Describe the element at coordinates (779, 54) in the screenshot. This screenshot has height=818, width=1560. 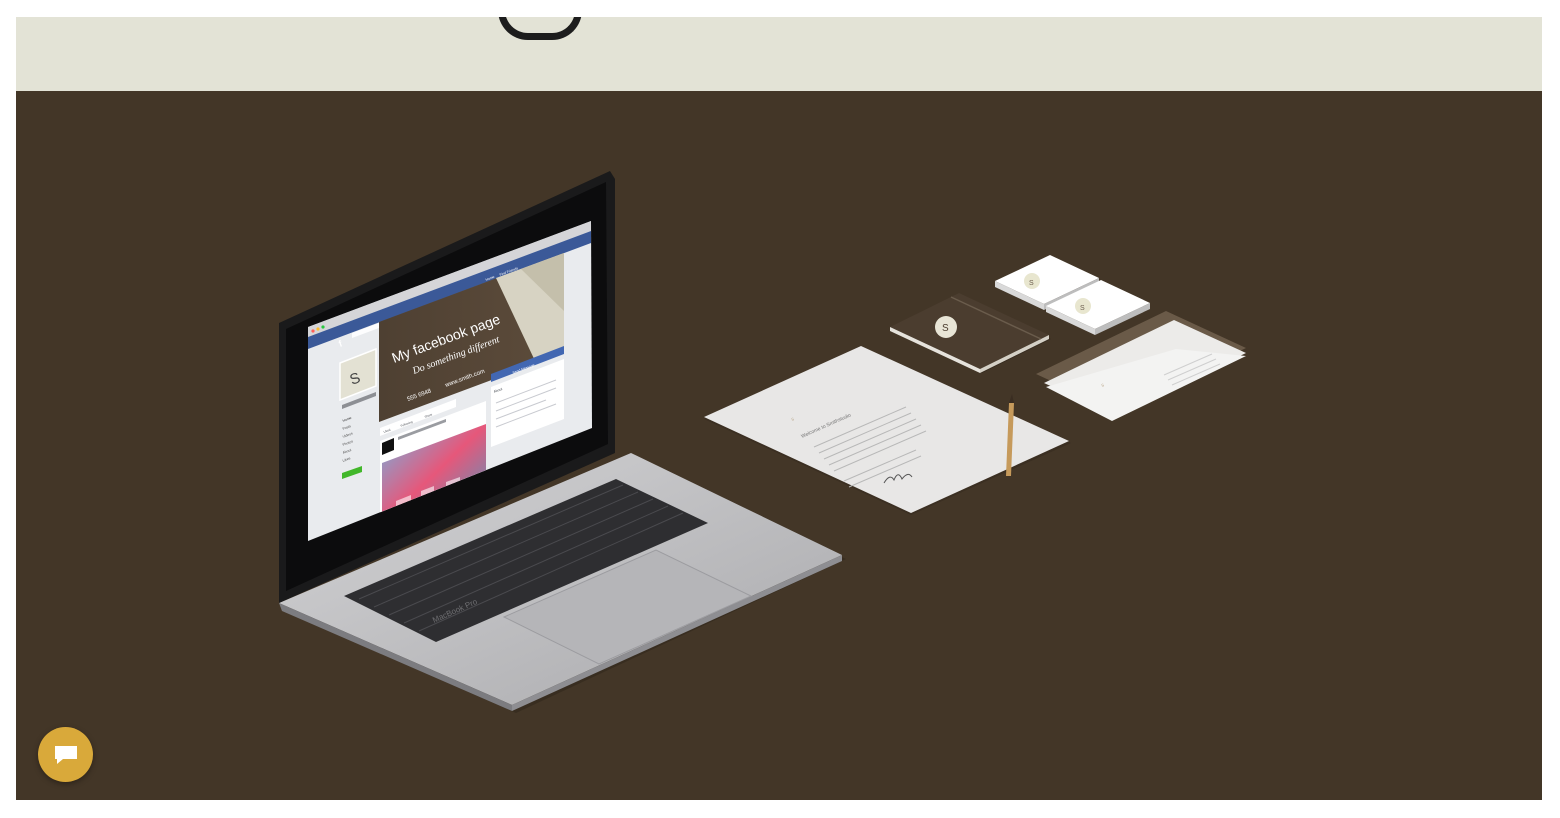
I see `top-banner-image` at that location.